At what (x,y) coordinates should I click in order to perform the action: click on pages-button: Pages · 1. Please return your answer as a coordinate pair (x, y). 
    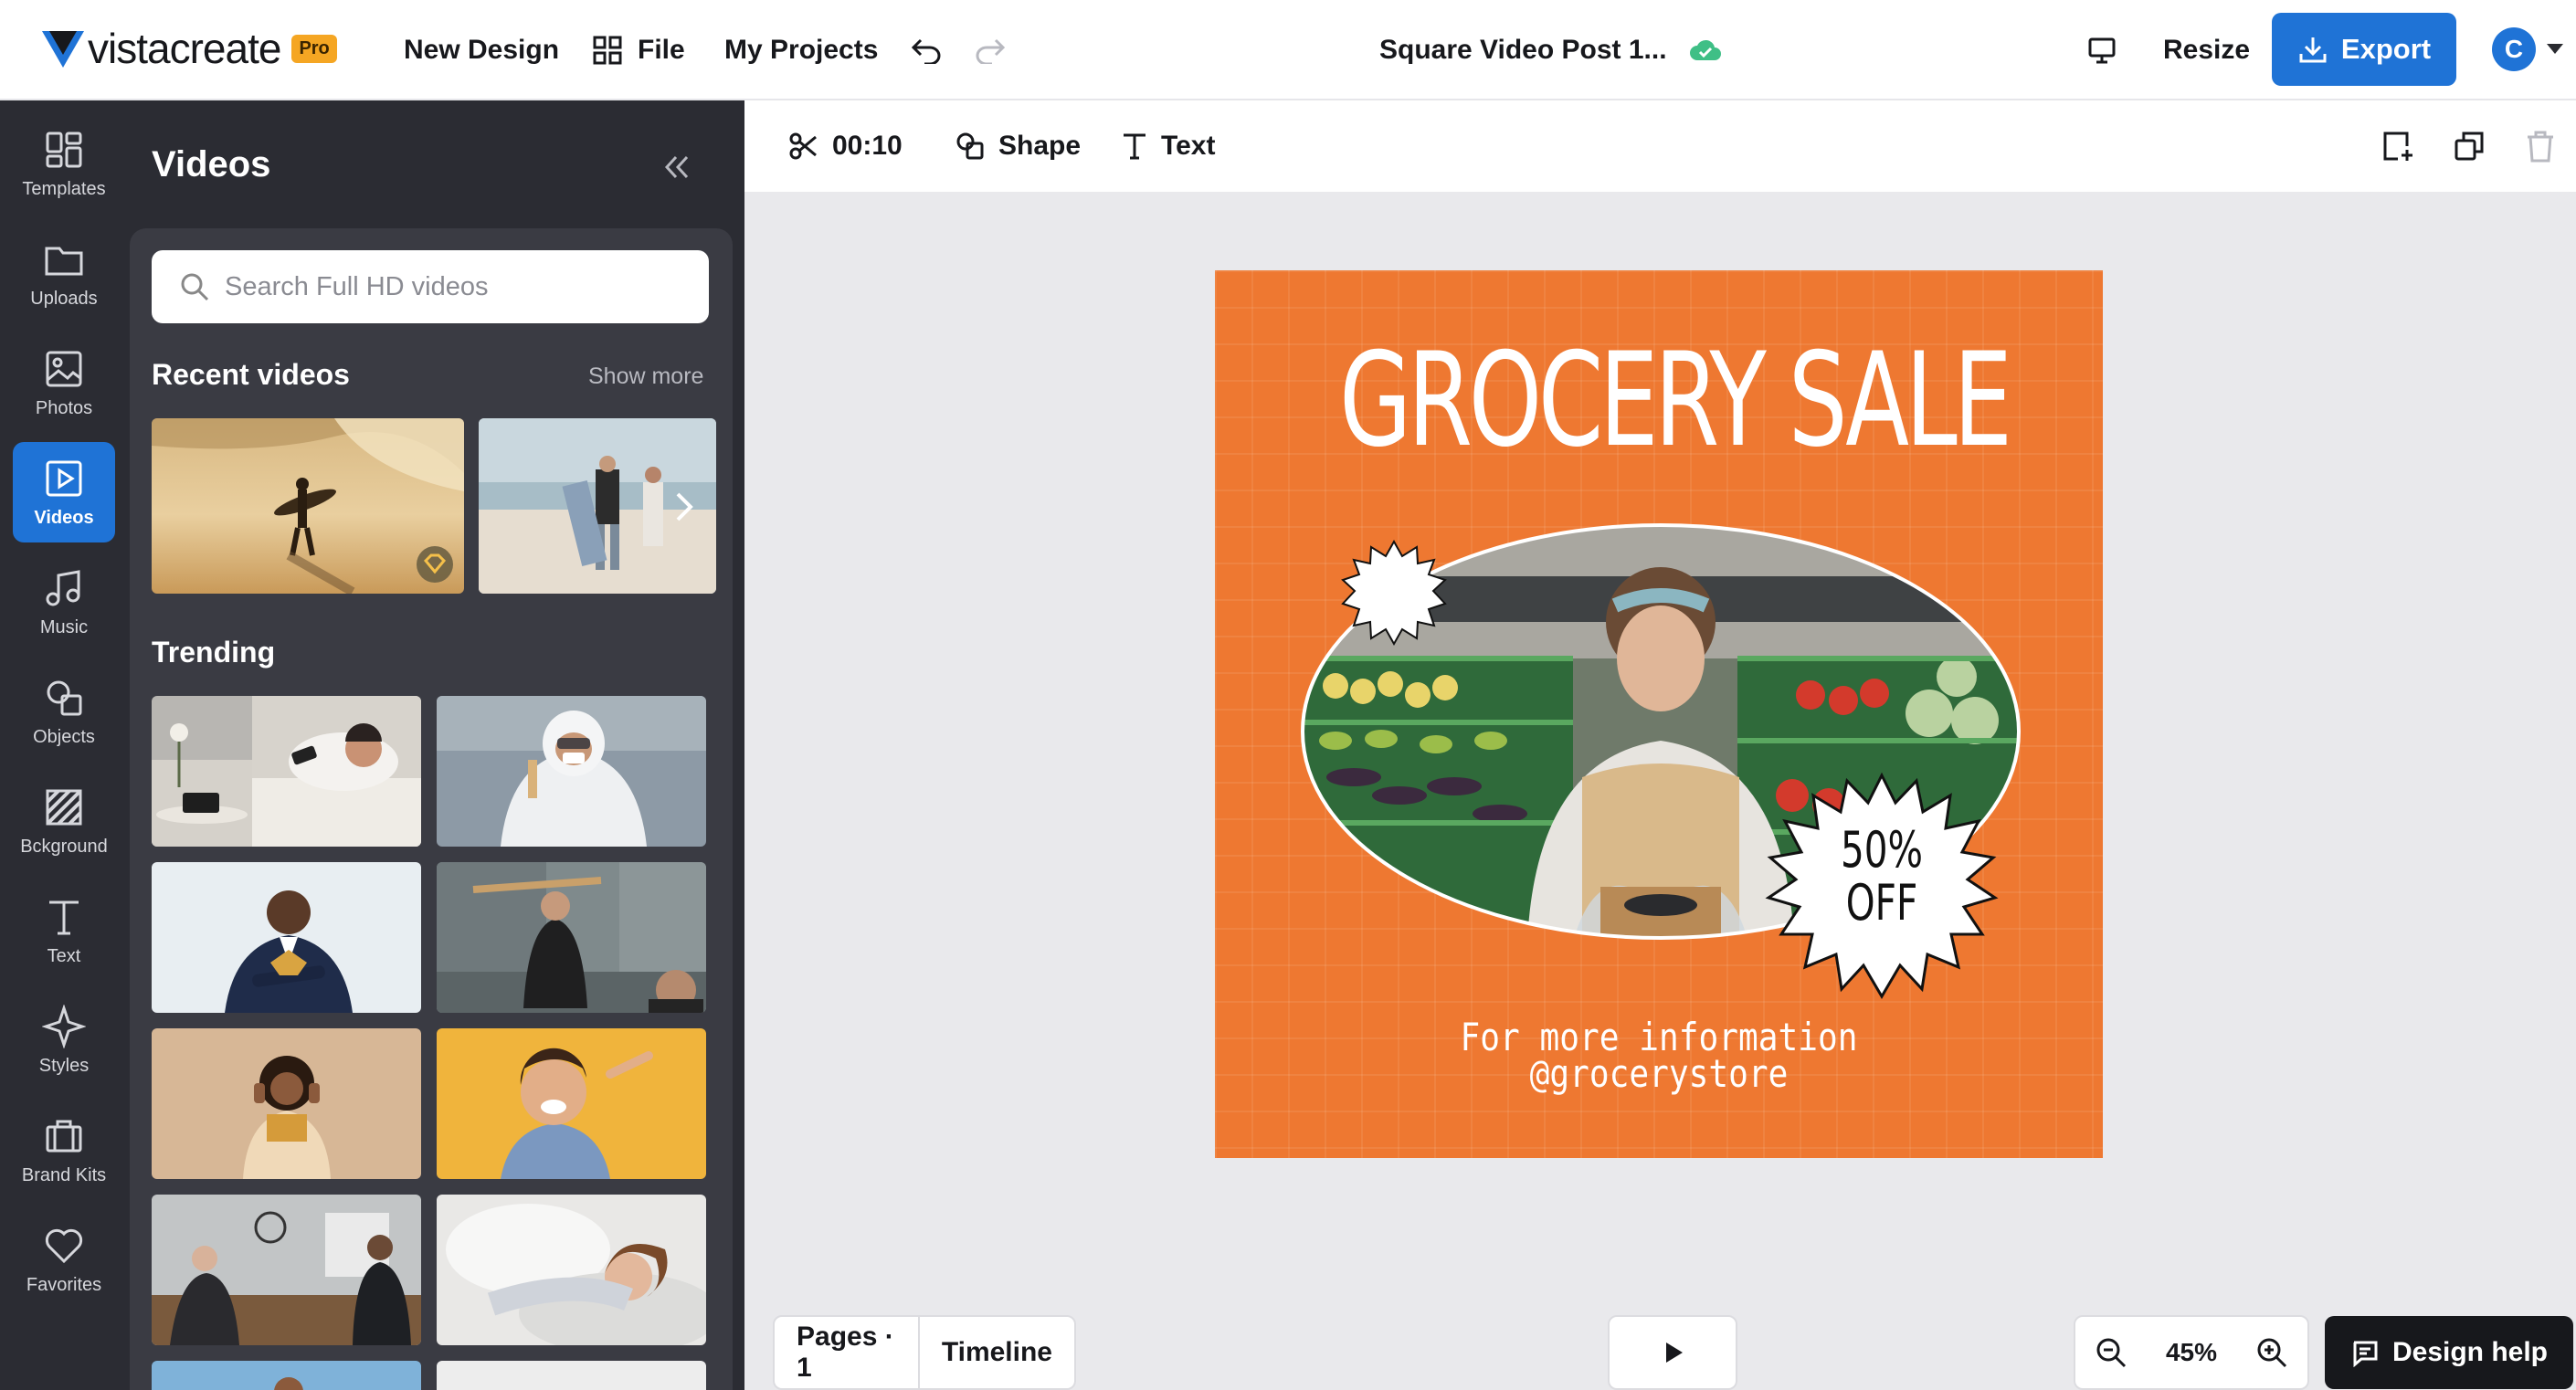
    Looking at the image, I should click on (847, 1352).